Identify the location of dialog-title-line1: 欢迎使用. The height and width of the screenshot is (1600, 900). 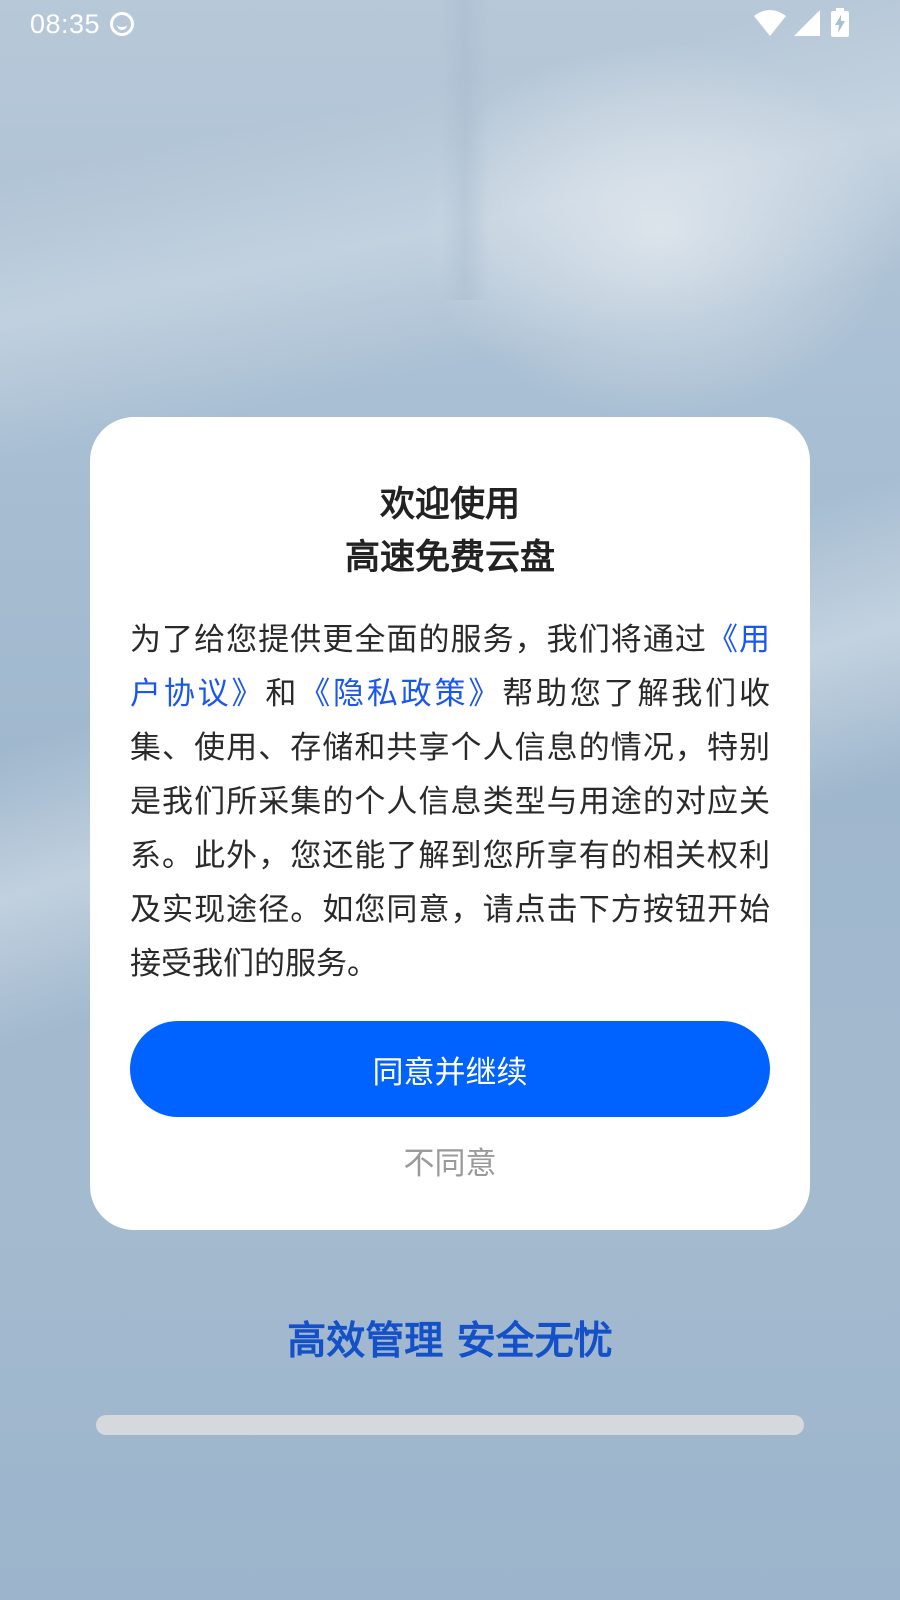
(449, 505).